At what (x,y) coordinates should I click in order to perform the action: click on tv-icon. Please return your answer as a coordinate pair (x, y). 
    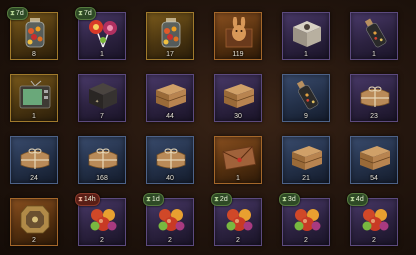
    Looking at the image, I should click on (35, 95).